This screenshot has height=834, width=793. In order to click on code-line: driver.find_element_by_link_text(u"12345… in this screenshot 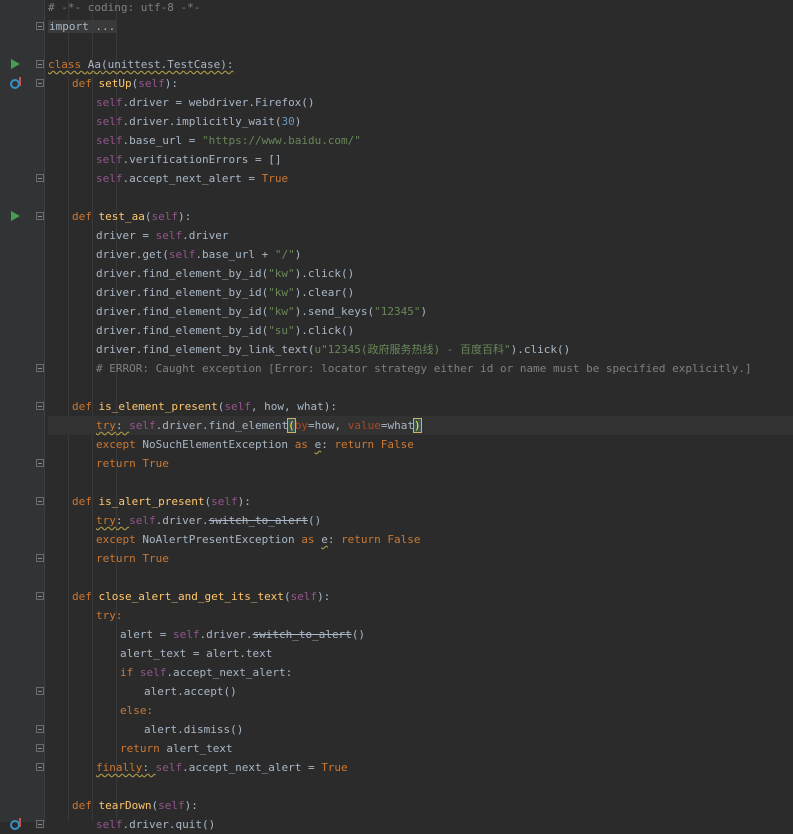, I will do `click(420, 349)`.